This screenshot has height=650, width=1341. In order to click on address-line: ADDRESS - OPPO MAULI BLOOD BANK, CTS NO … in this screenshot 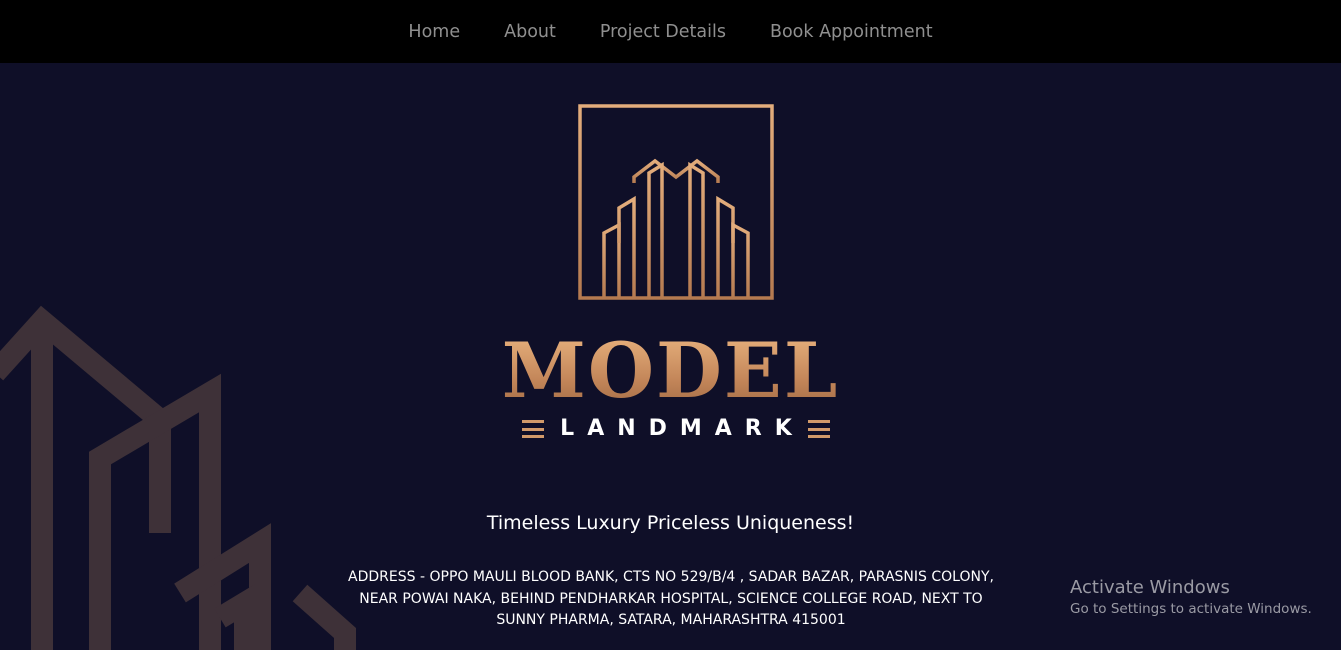, I will do `click(671, 577)`.